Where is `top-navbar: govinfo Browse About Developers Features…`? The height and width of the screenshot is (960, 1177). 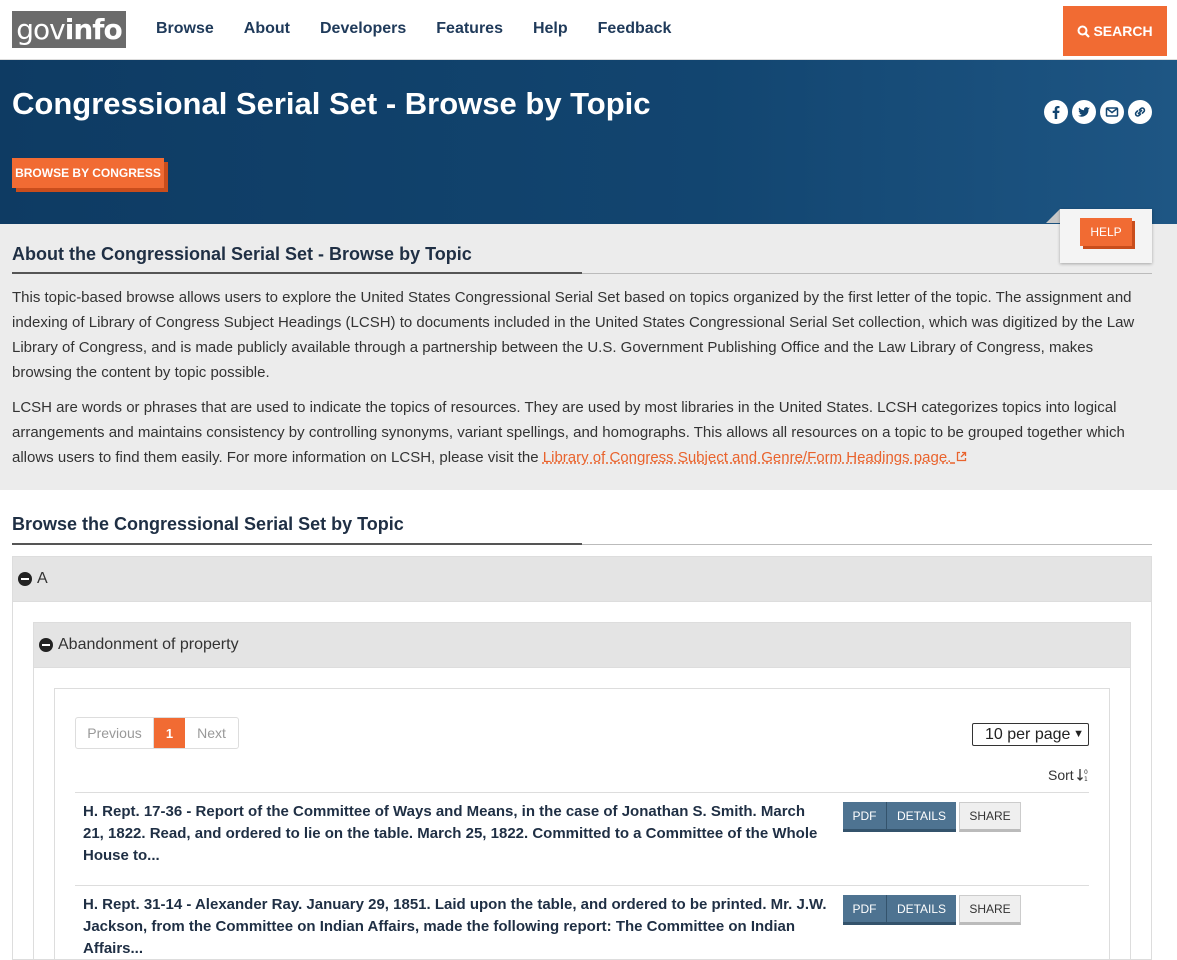 top-navbar: govinfo Browse About Developers Features… is located at coordinates (588, 30).